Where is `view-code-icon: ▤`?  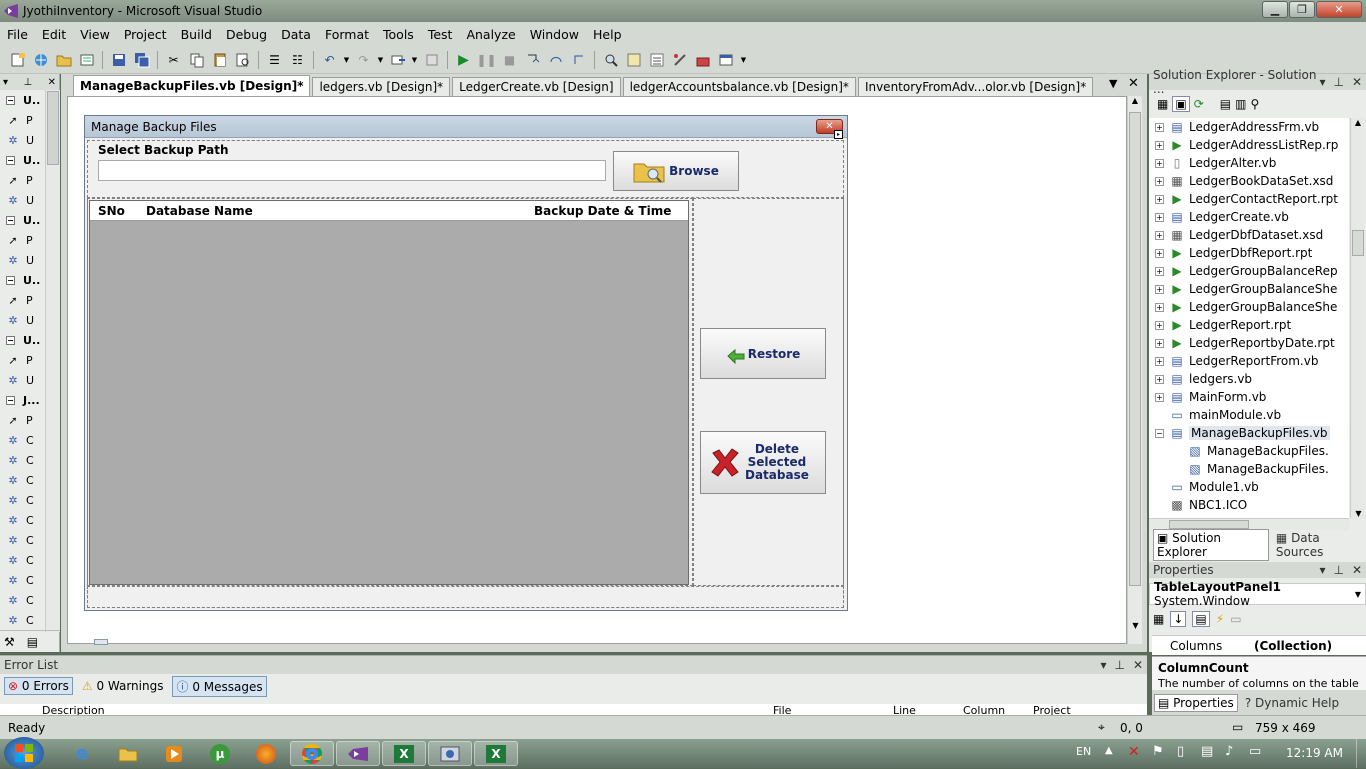 view-code-icon: ▤ is located at coordinates (1225, 104).